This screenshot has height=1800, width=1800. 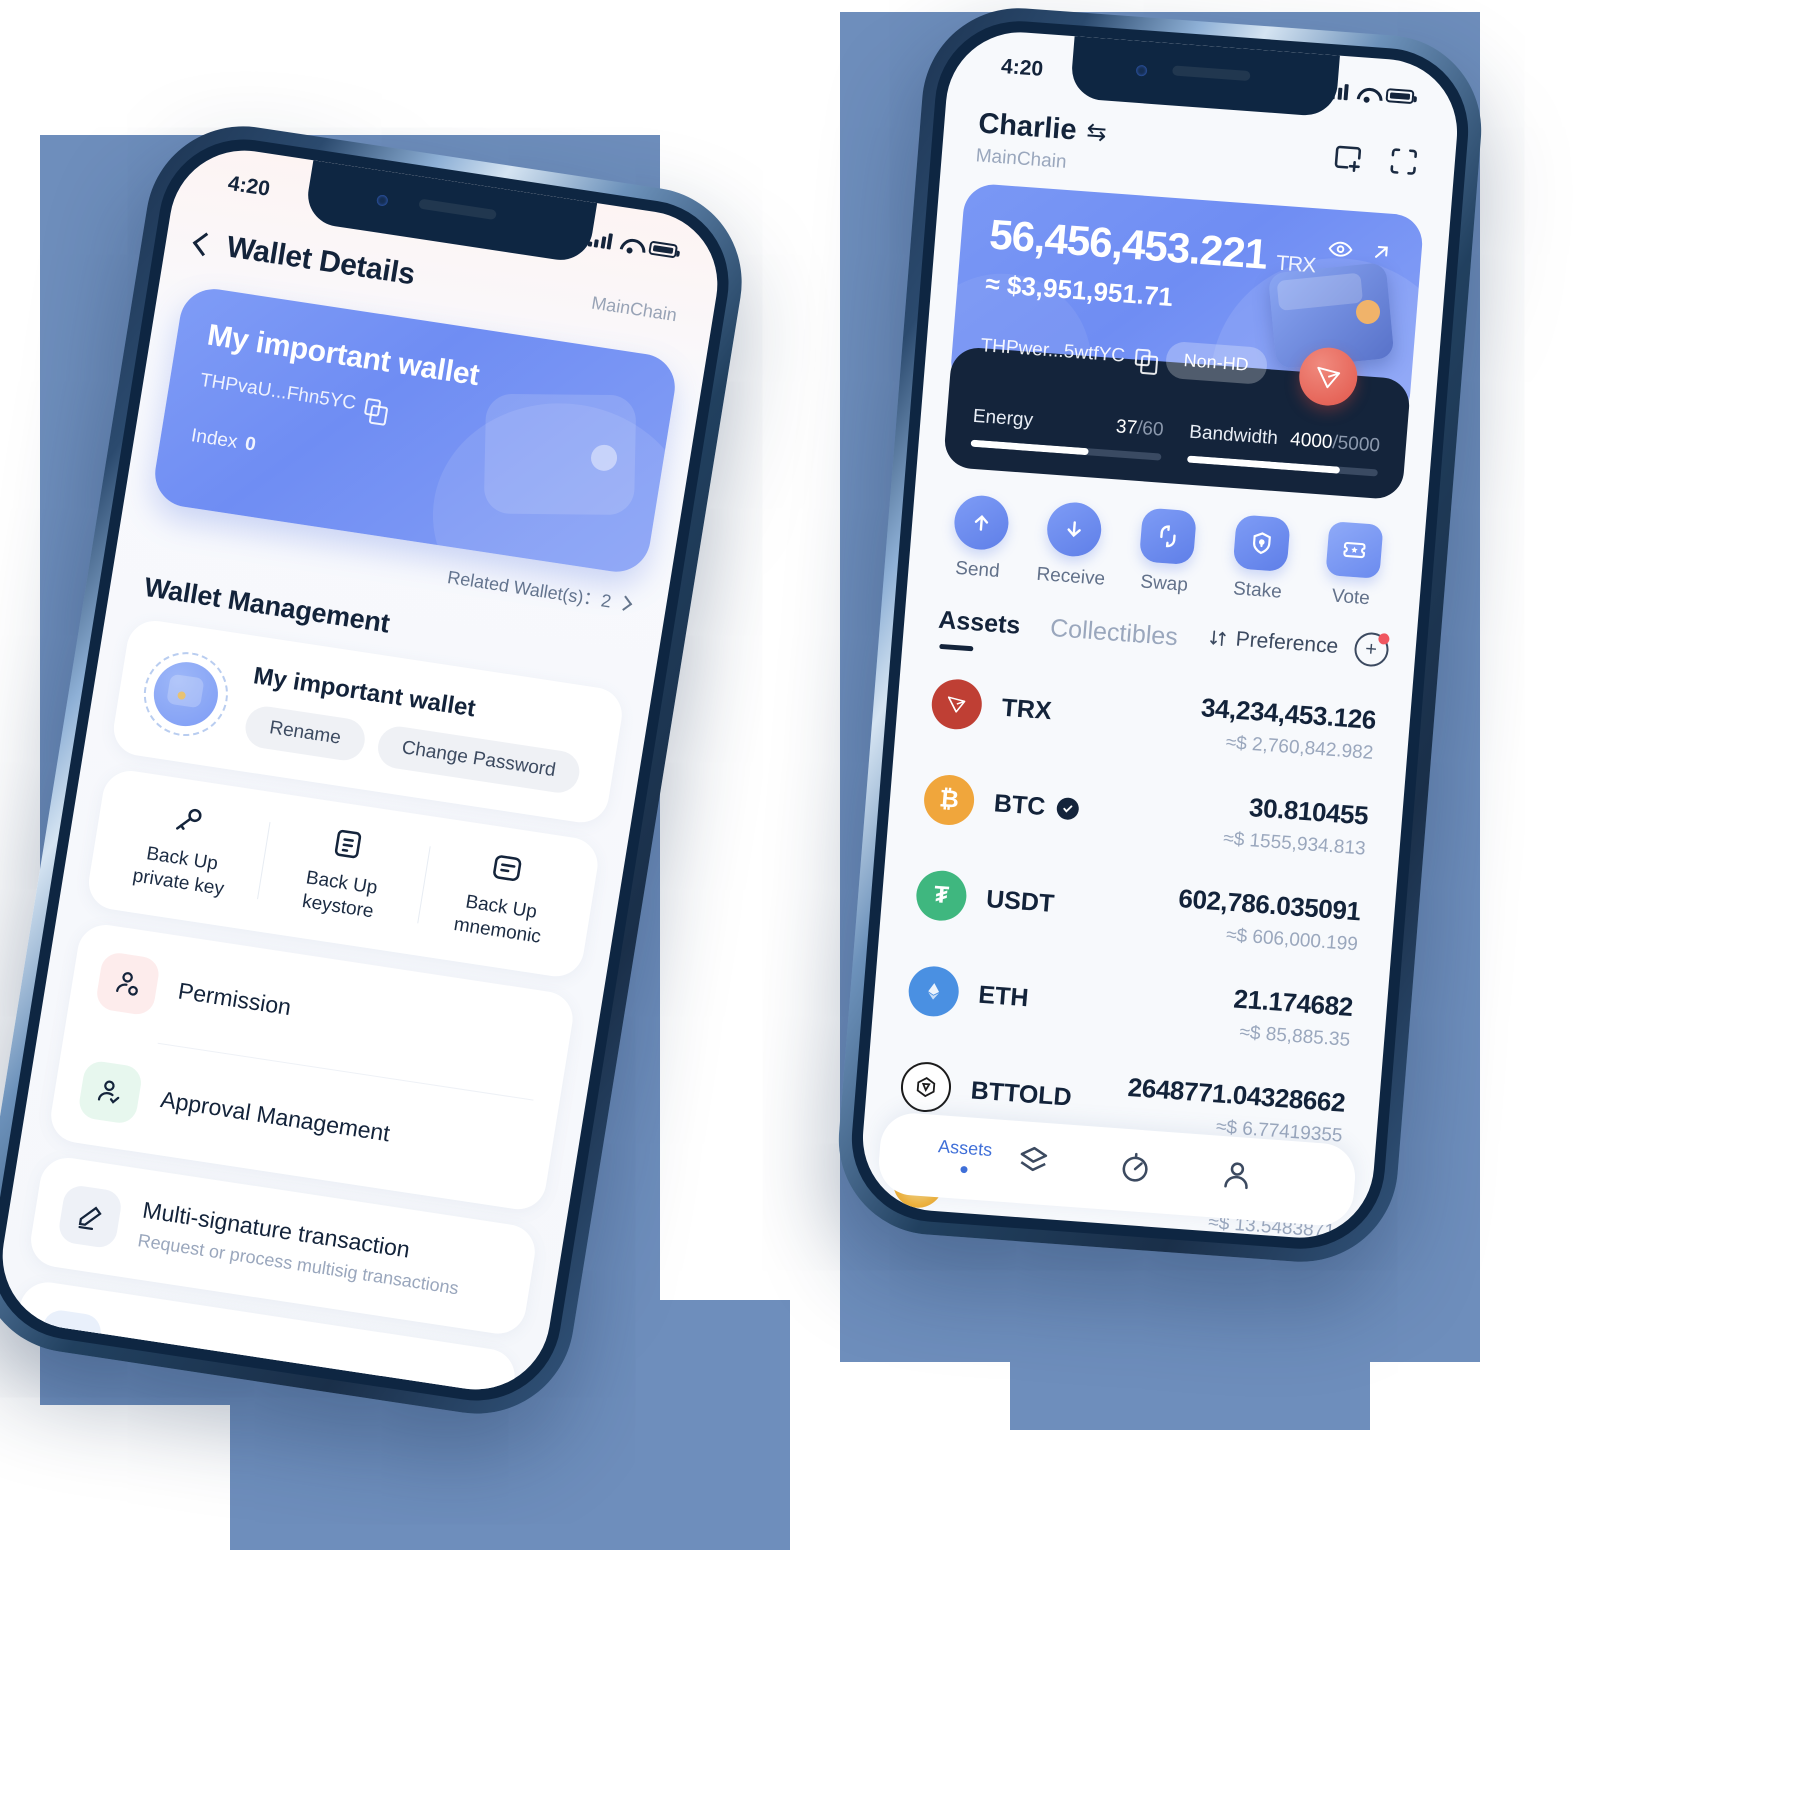 I want to click on resource-value: 37/60, so click(x=1139, y=428).